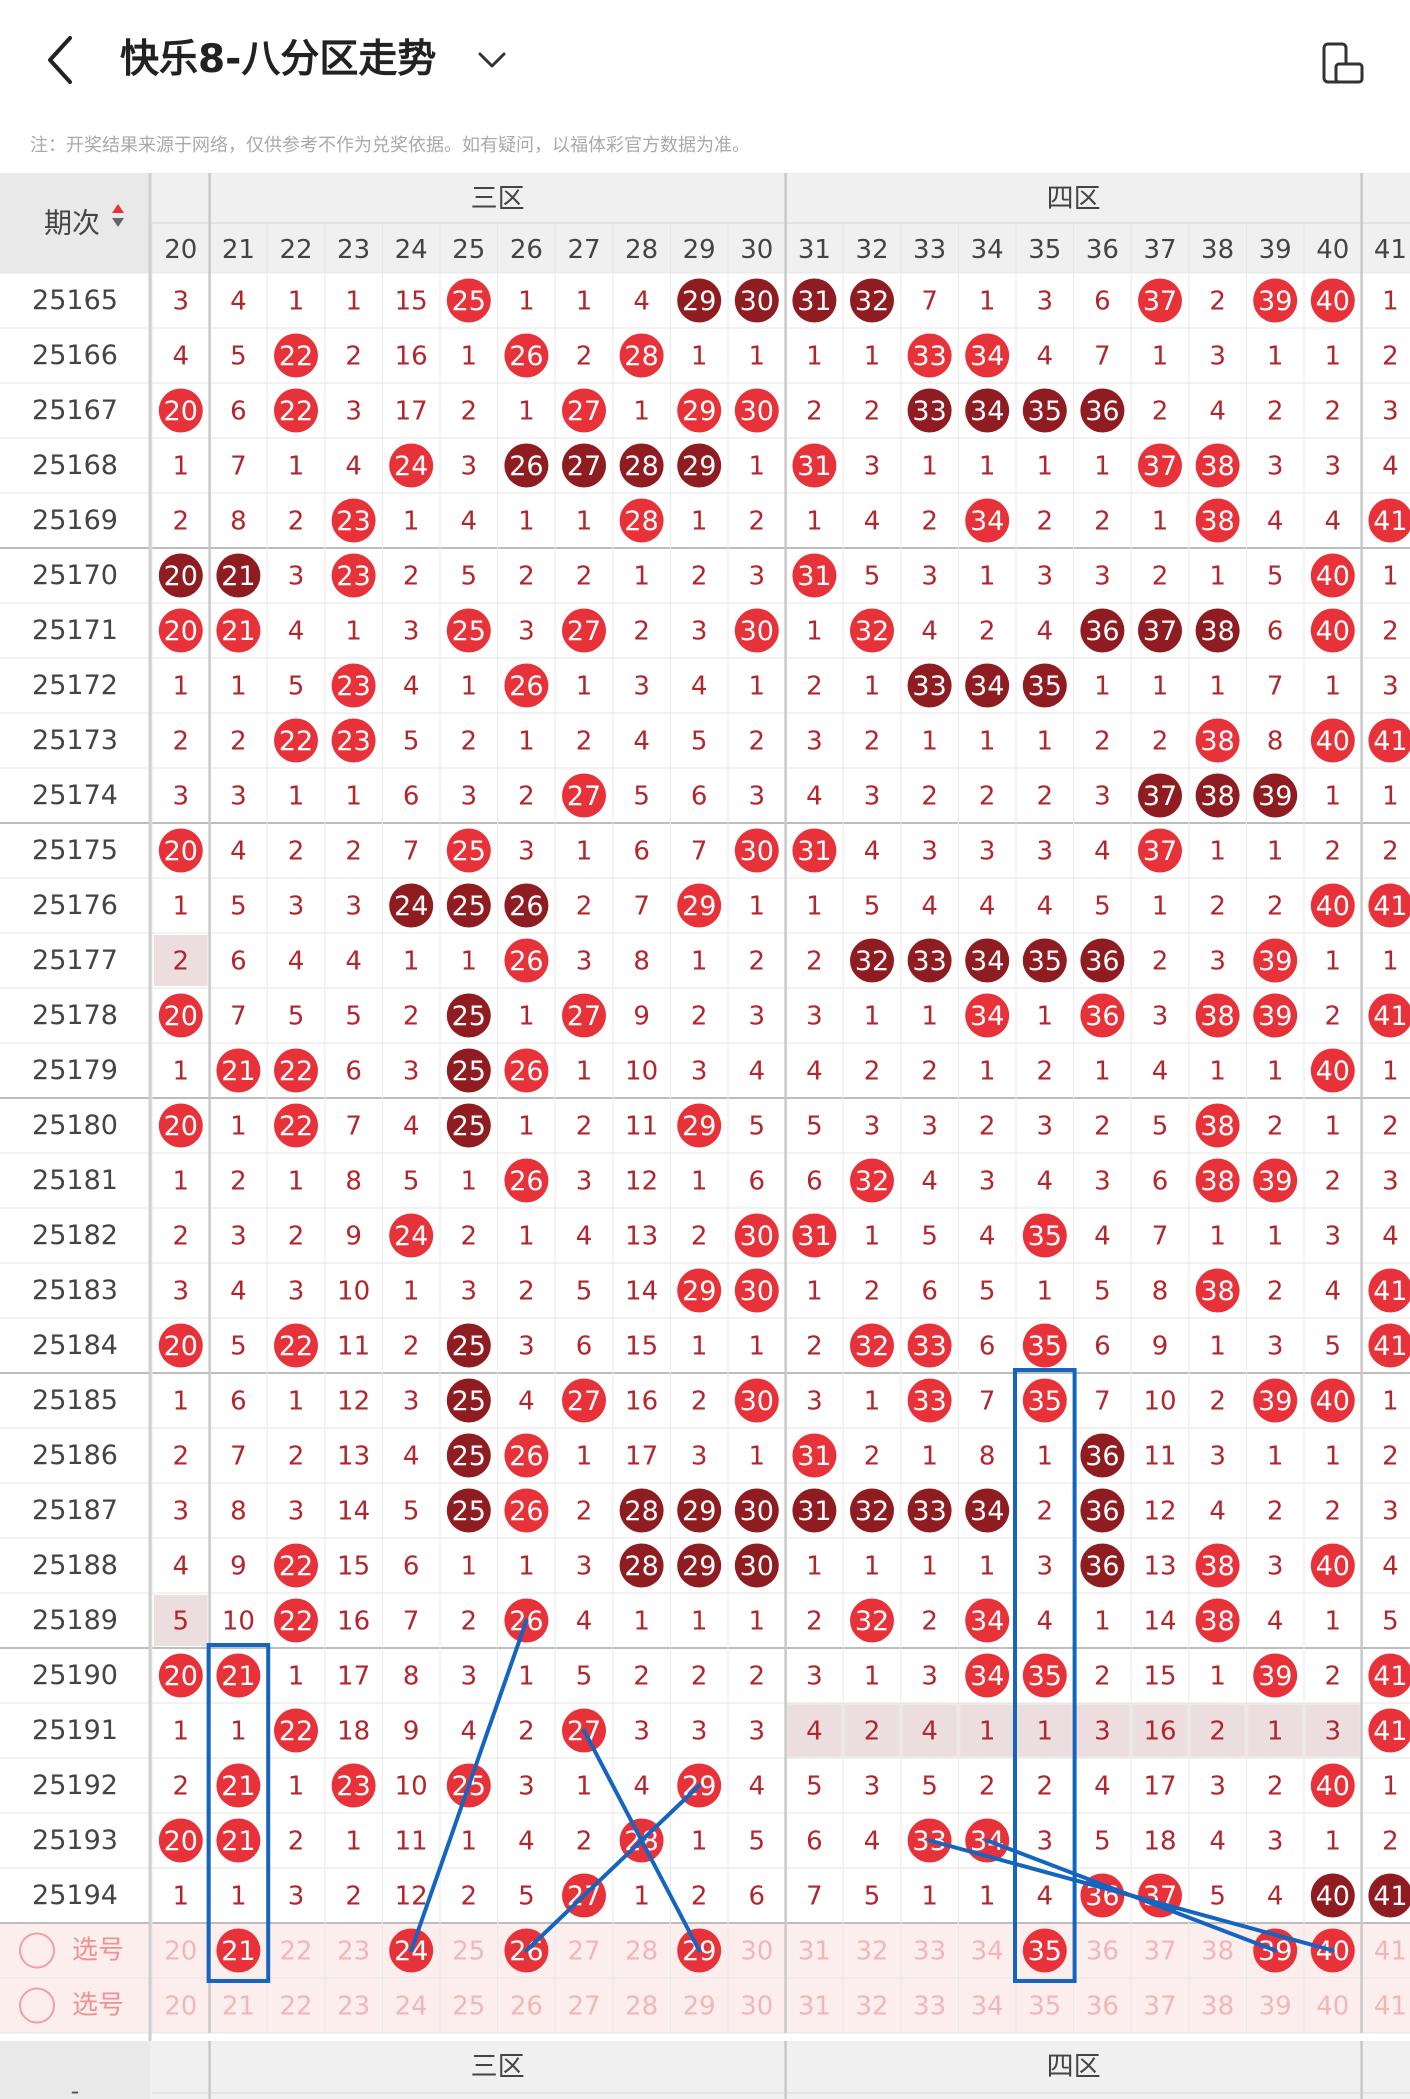 This screenshot has width=1410, height=2099. What do you see at coordinates (756, 2007) in the screenshot?
I see `select-number: 30` at bounding box center [756, 2007].